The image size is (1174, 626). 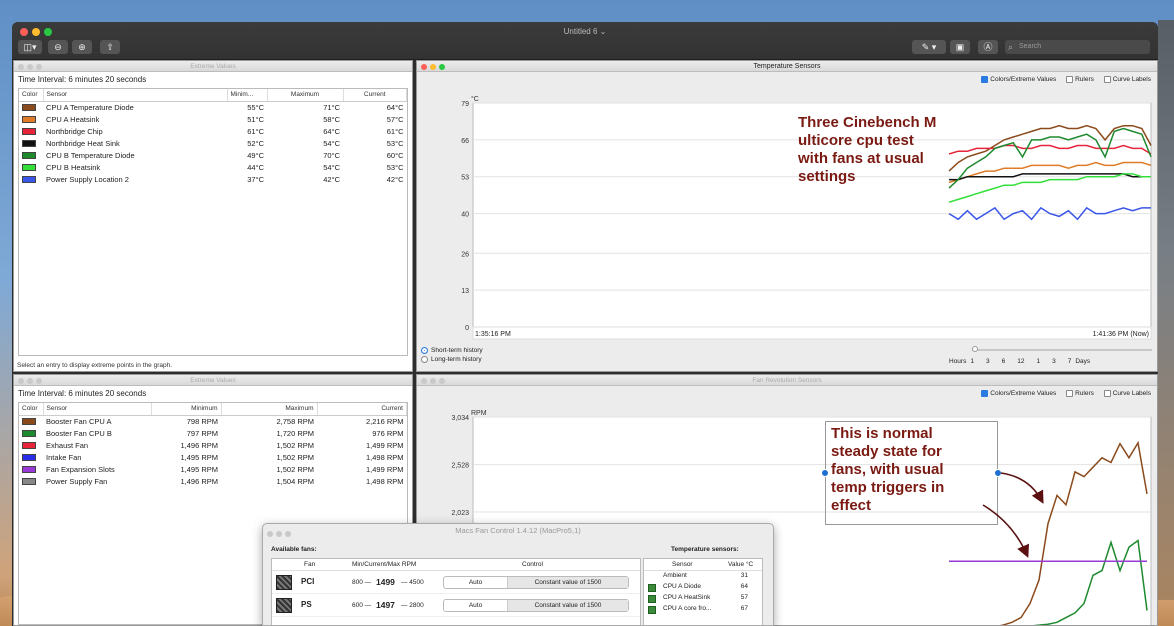 What do you see at coordinates (465, 104) in the screenshot?
I see `y-tick-label: 79` at bounding box center [465, 104].